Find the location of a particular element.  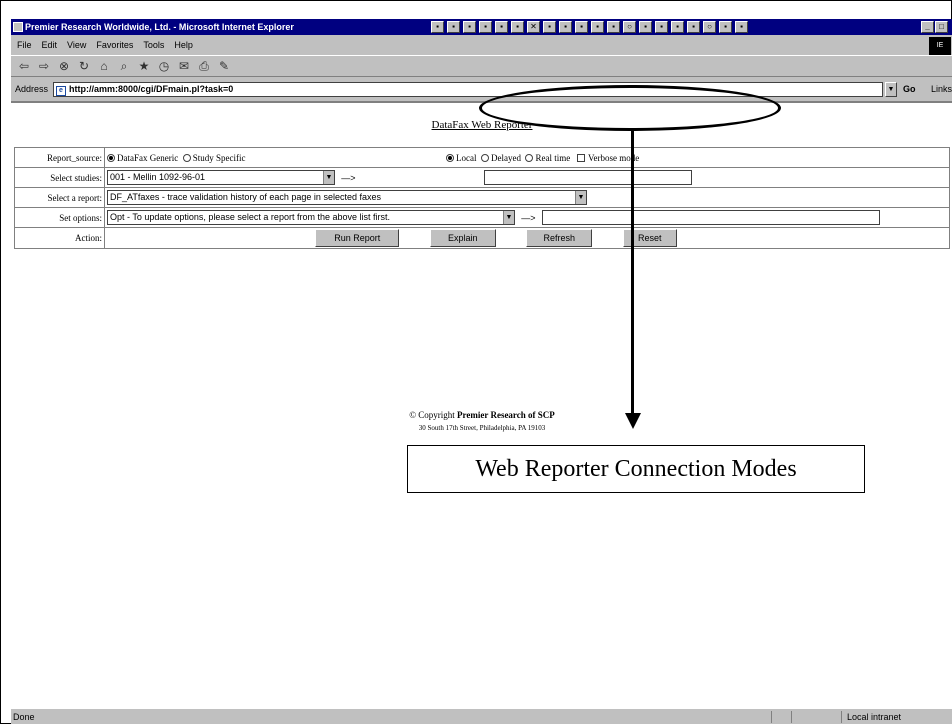

studies-select: 001 - Mellin 1092-96-01 ▼ is located at coordinates (221, 177).